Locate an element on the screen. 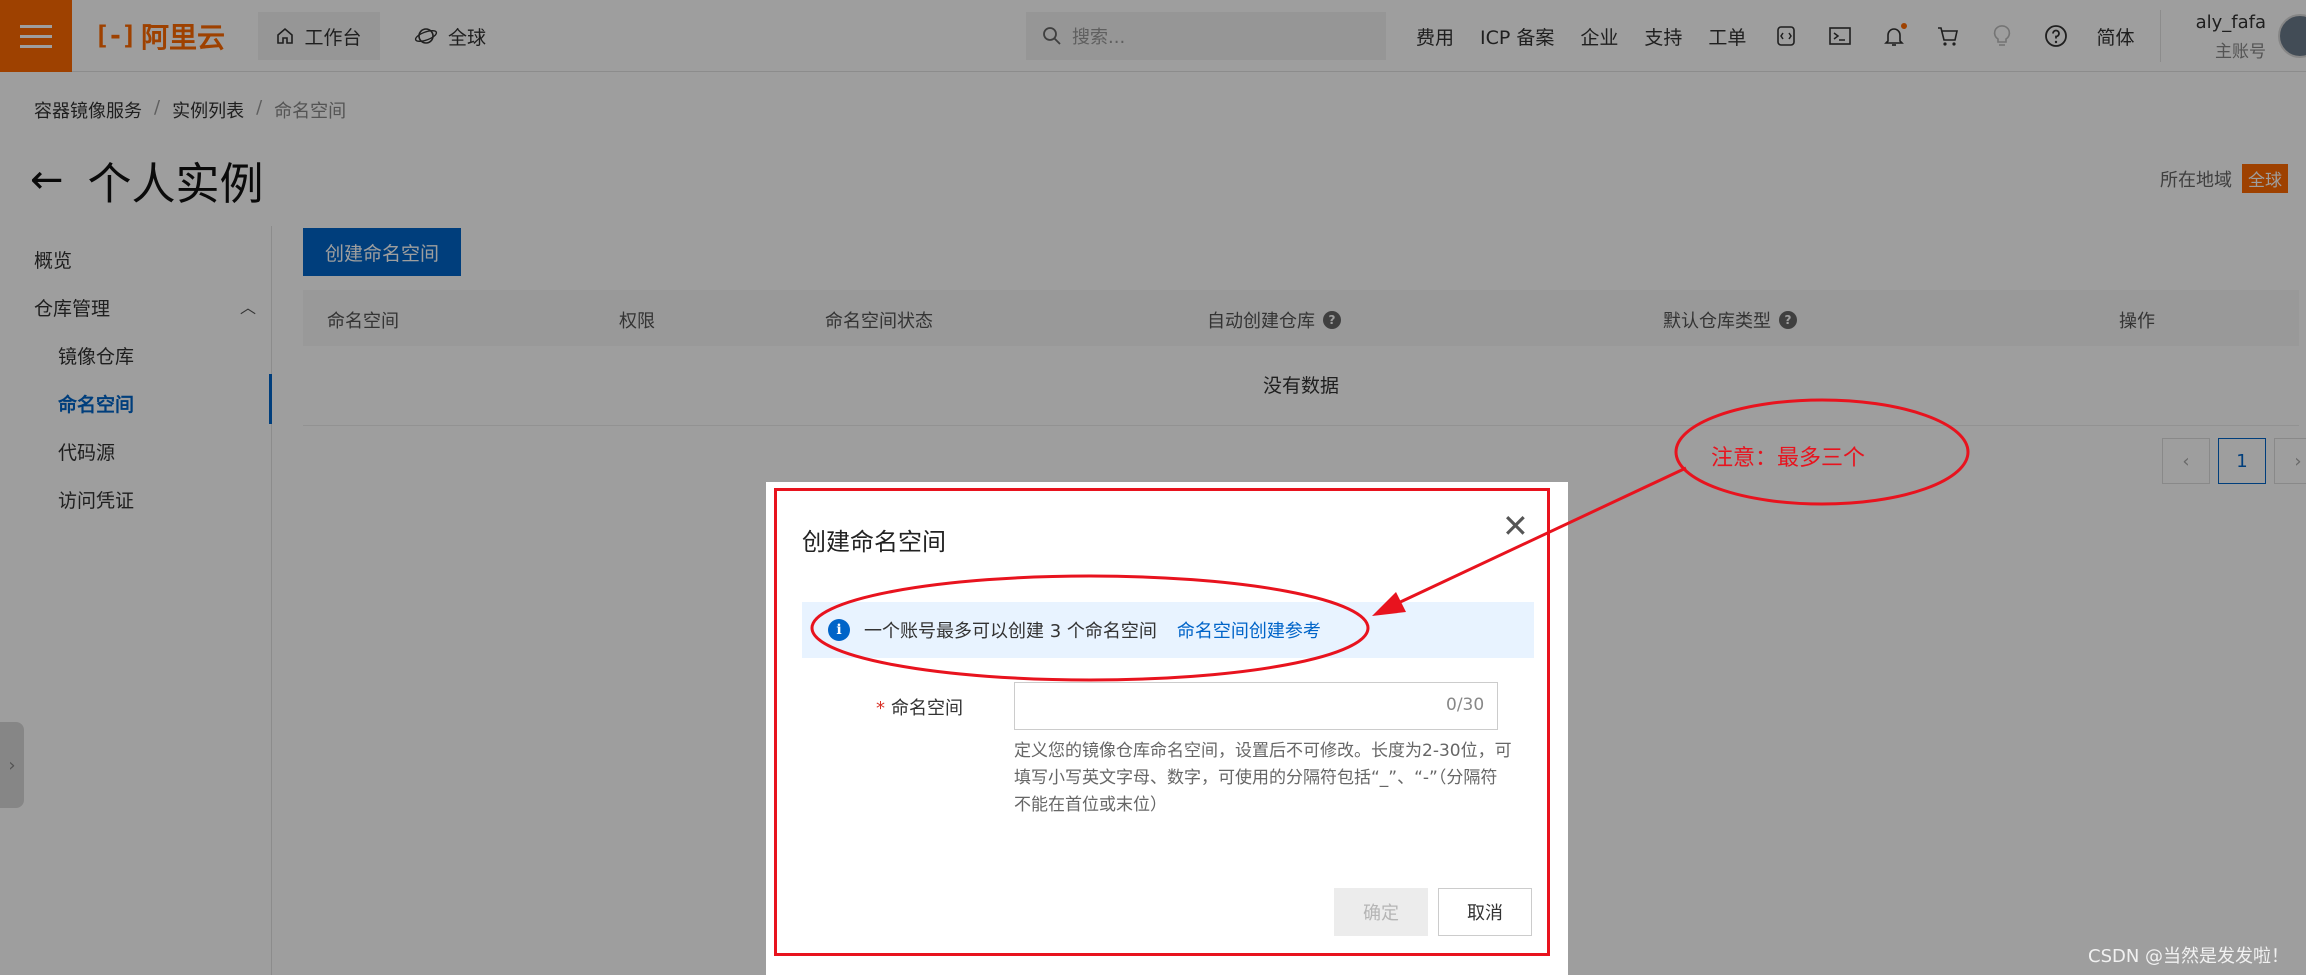  character-counter: 0/30 is located at coordinates (1465, 705).